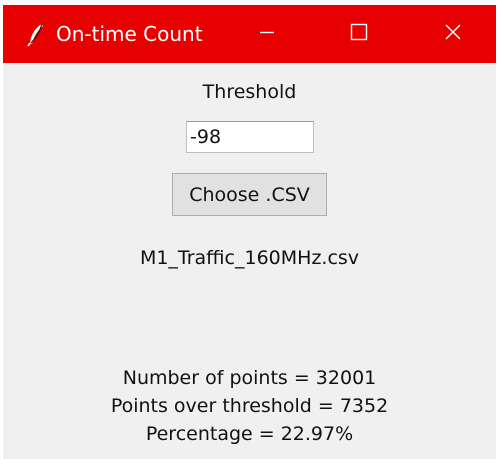 Image resolution: width=500 pixels, height=459 pixels. I want to click on maximize-icon, so click(359, 34).